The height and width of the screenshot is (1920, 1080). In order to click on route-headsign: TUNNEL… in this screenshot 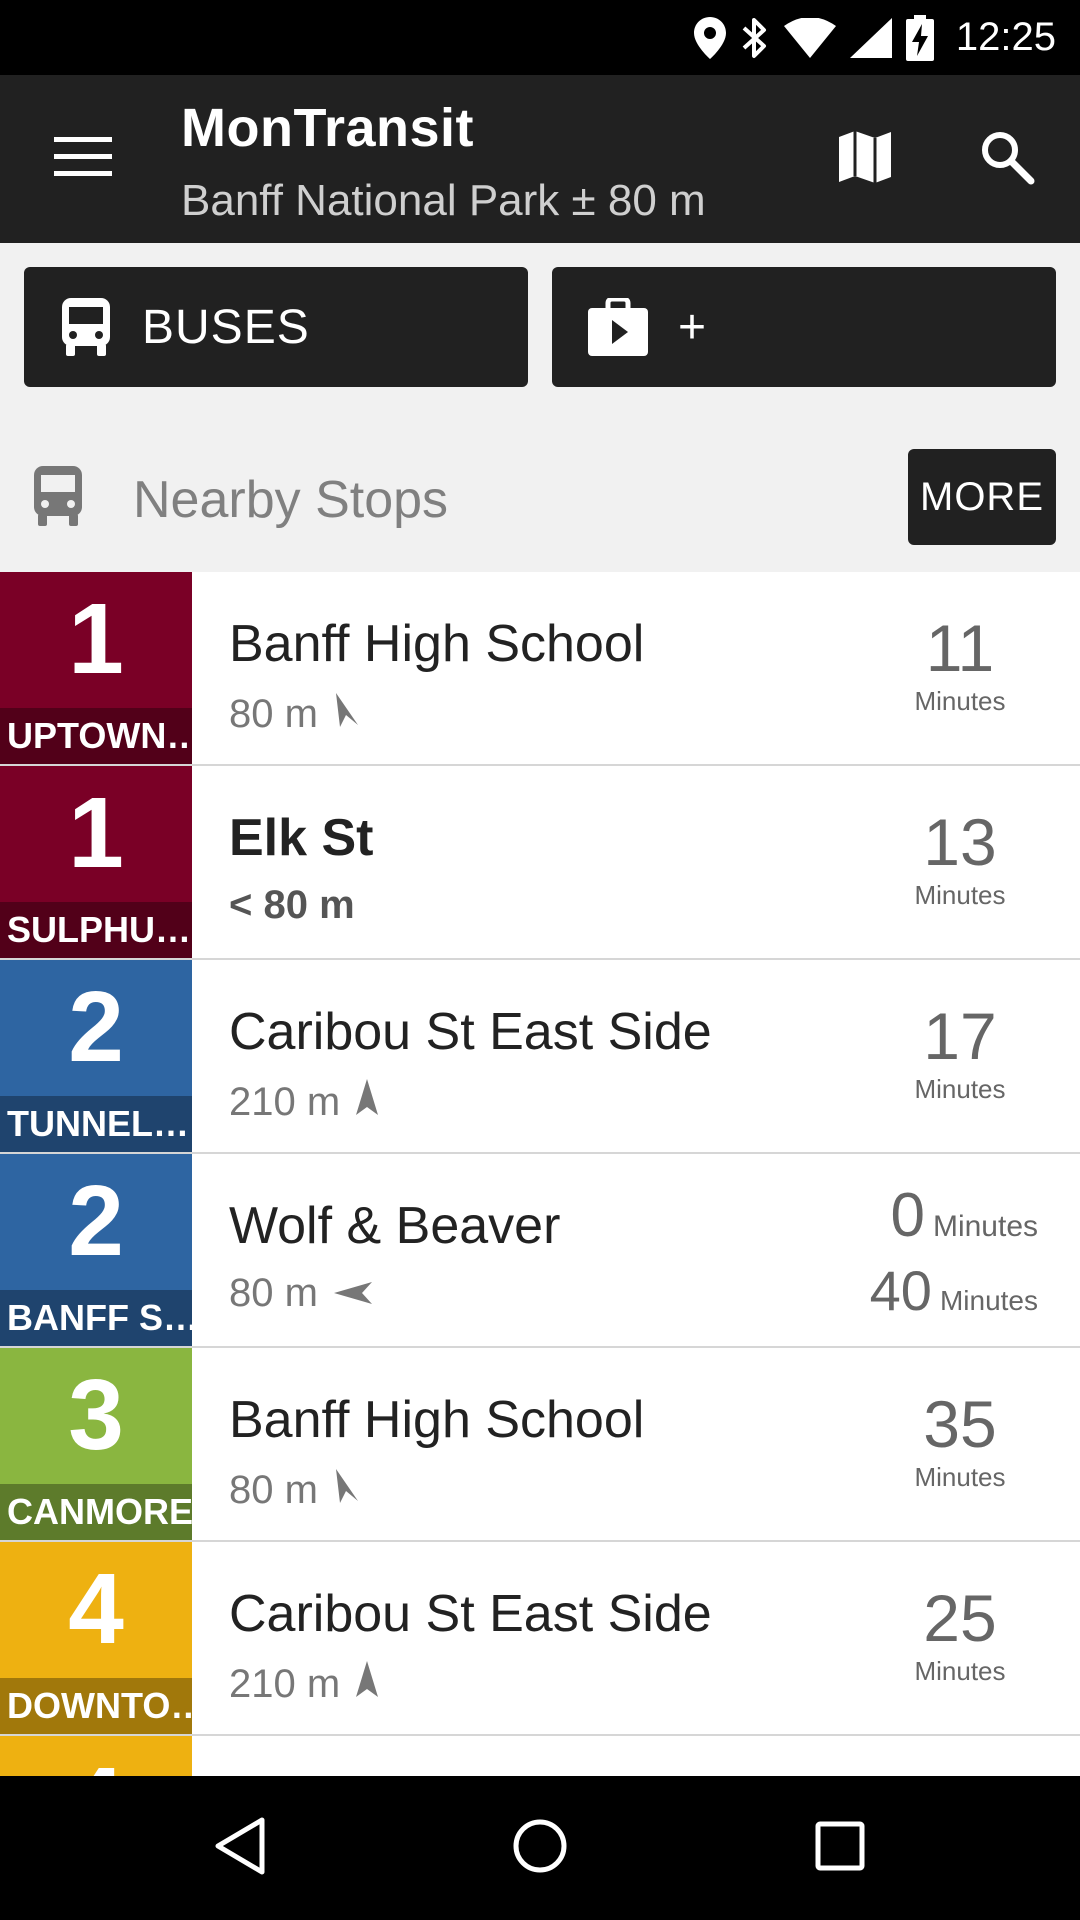, I will do `click(96, 1124)`.